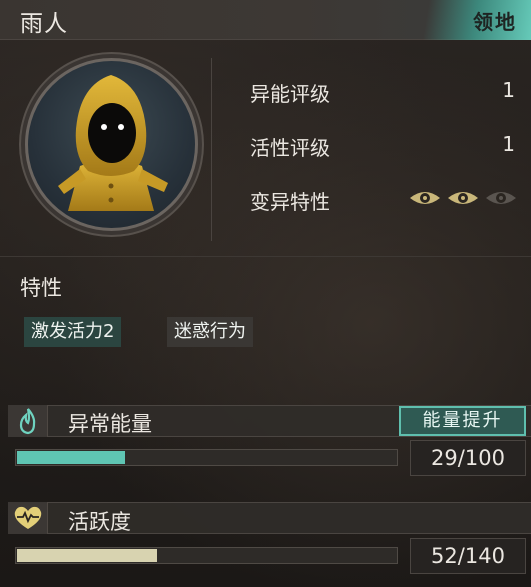 The image size is (531, 587). I want to click on territory-tab: 领地, so click(495, 20).